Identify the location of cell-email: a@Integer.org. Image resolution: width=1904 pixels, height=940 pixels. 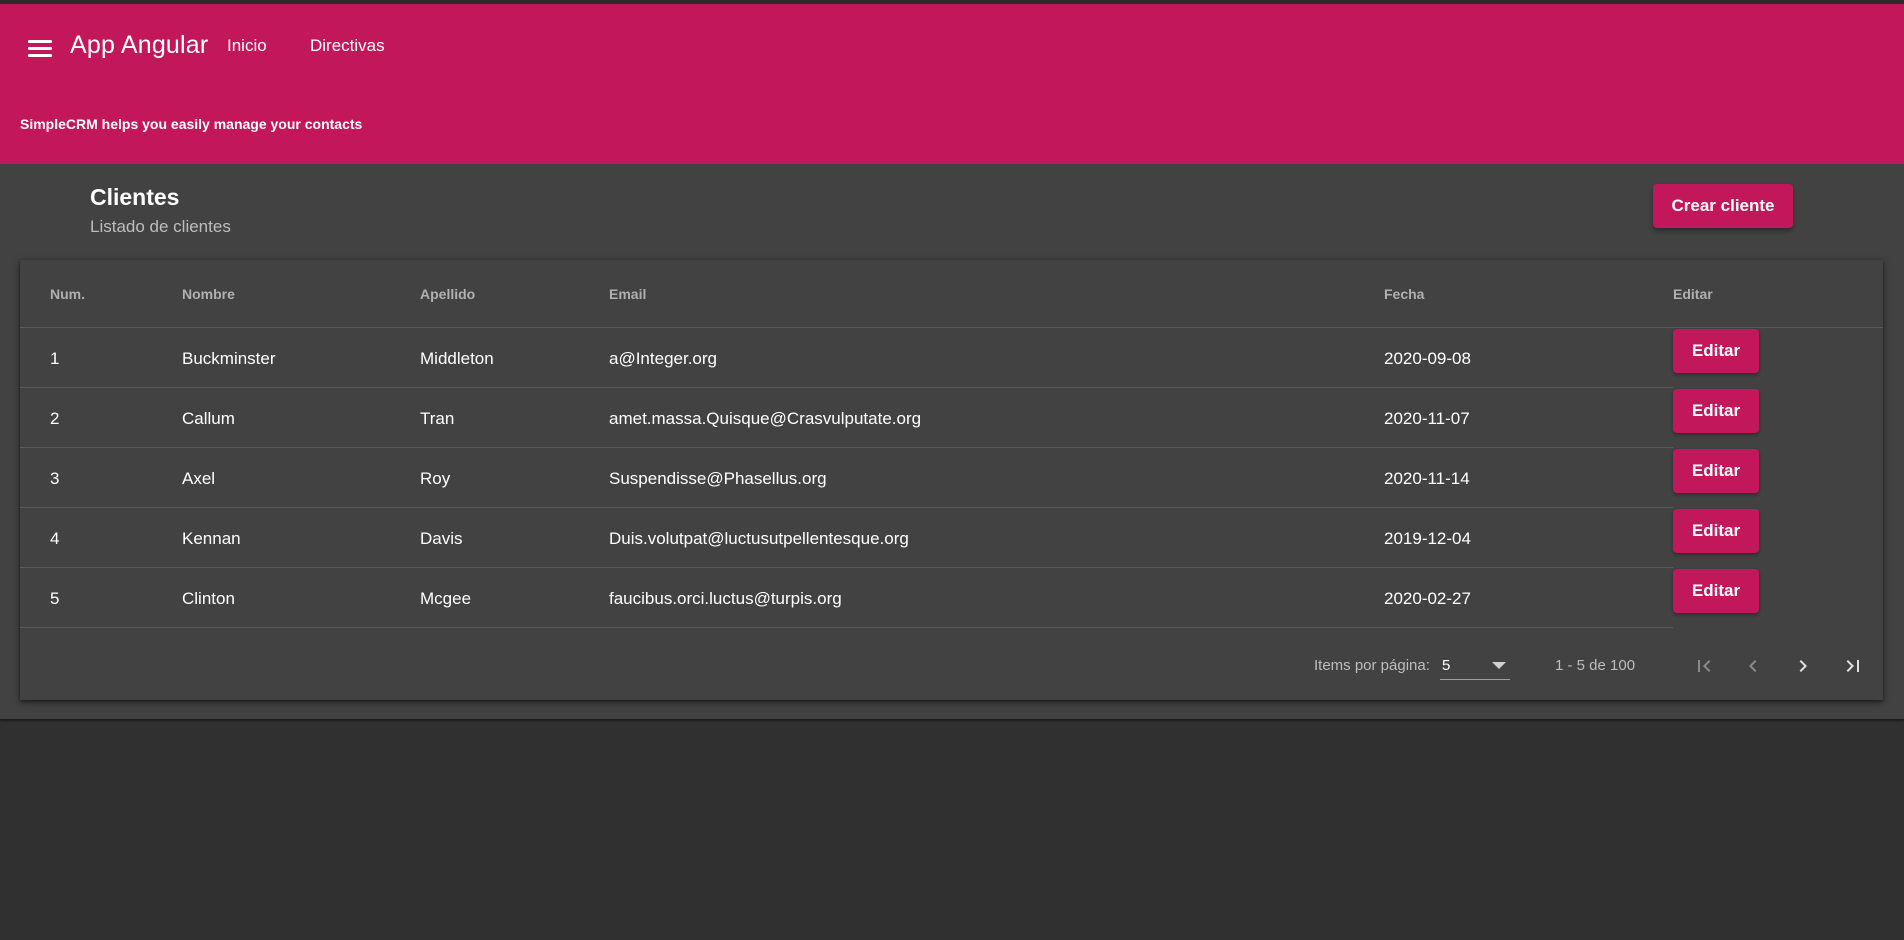
(663, 358).